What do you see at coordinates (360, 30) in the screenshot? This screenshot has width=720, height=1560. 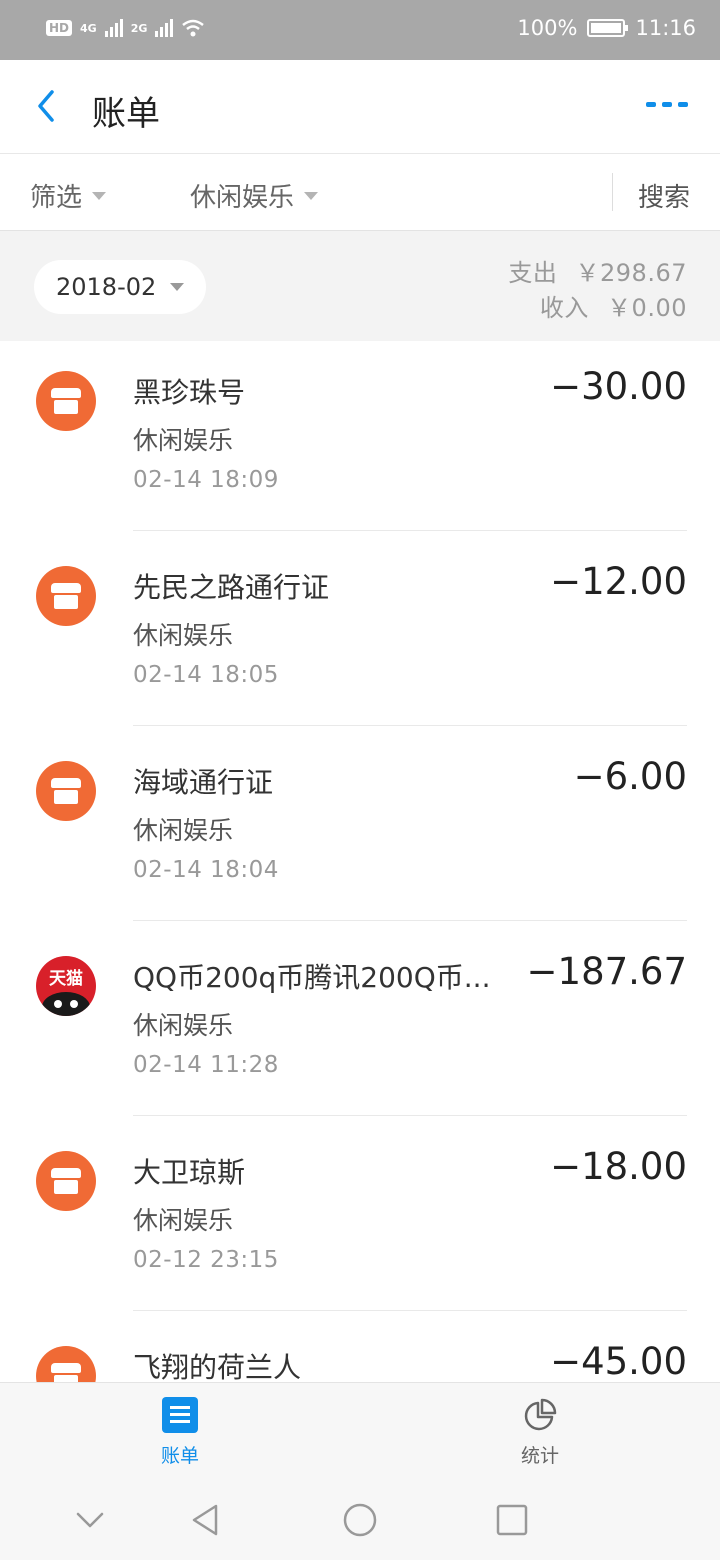 I see `status-bar: HD 4G 2G 100% 11:16` at bounding box center [360, 30].